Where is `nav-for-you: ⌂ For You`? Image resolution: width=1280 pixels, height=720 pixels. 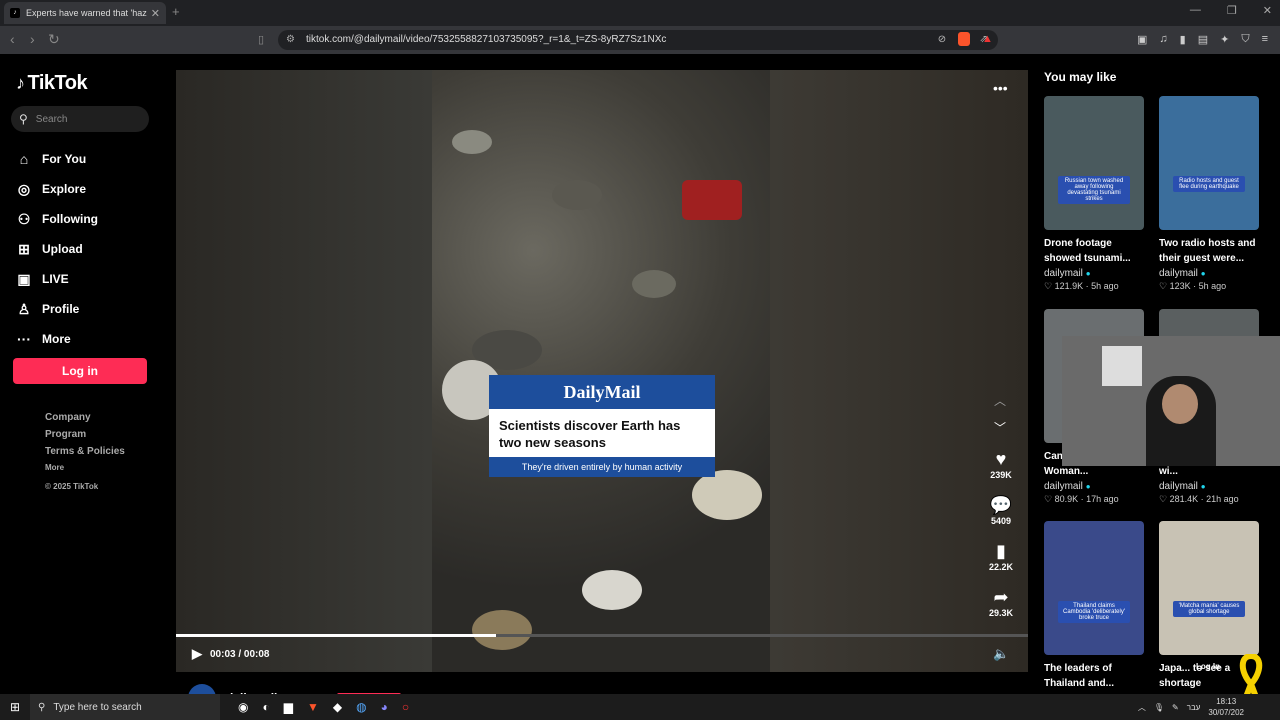
nav-for-you: ⌂ For You is located at coordinates (57, 159).